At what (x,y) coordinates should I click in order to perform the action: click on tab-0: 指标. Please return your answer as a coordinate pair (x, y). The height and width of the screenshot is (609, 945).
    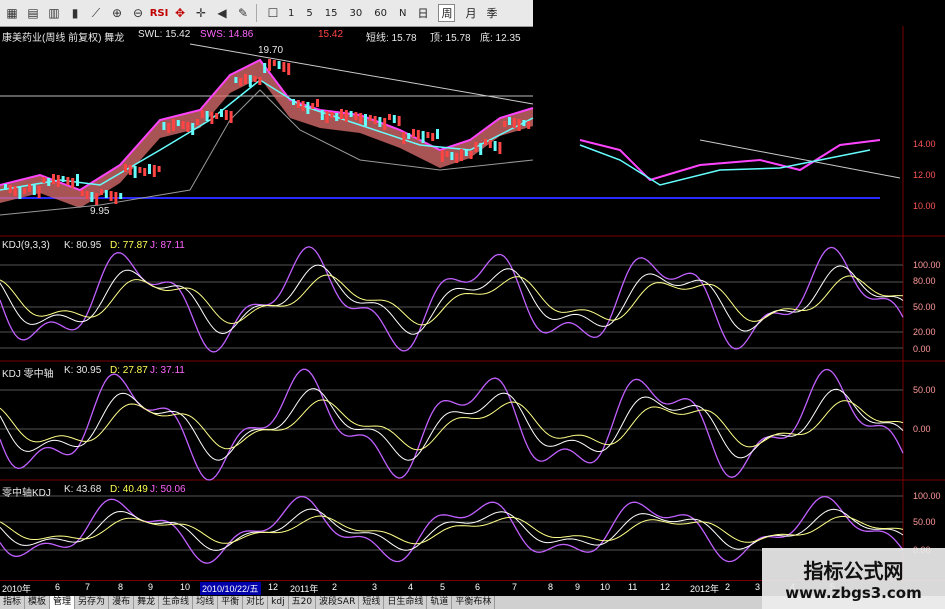
    Looking at the image, I should click on (13, 602).